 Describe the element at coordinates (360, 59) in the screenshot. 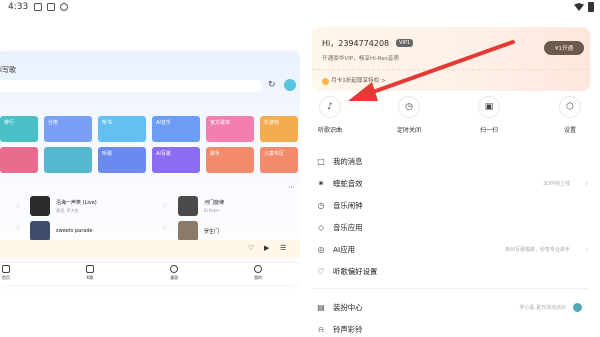

I see `vip-subtitle: 开通豪华VIP，畅享Hi-Res音质` at that location.